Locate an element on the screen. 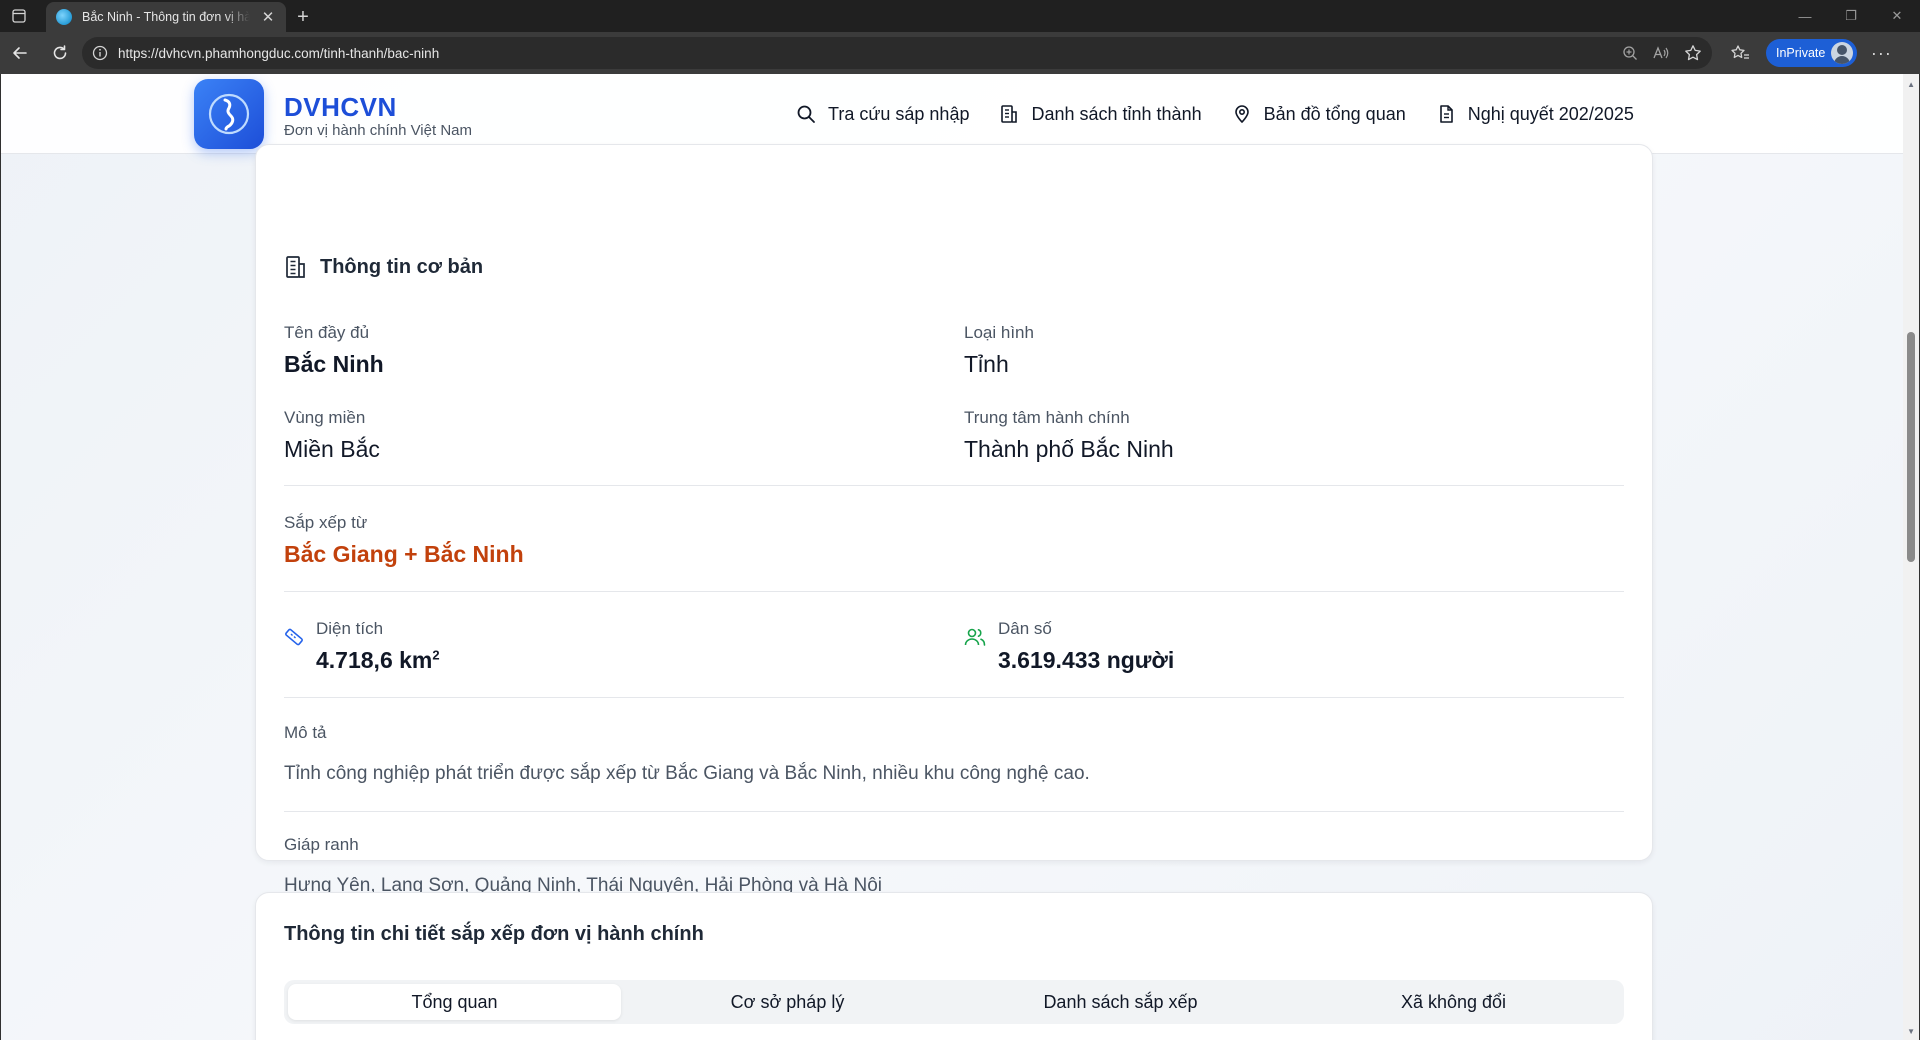 This screenshot has width=1920, height=1040. population-stat: Dân số 3.619.433 người is located at coordinates (1069, 646).